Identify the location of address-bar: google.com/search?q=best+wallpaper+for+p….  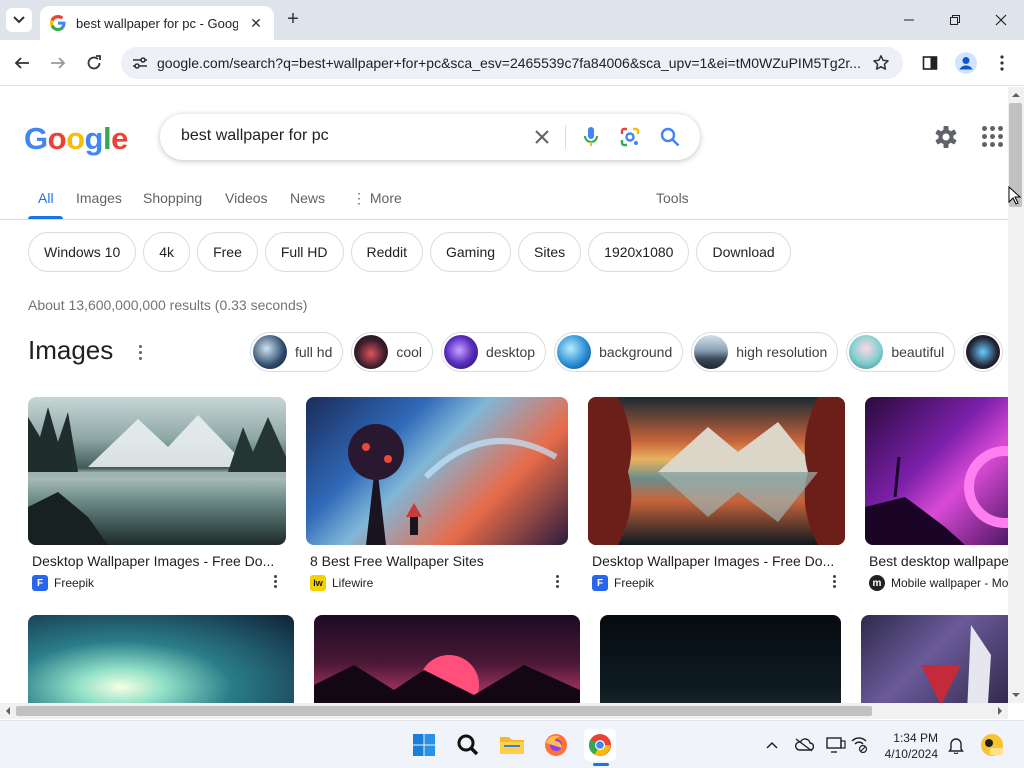
(512, 63).